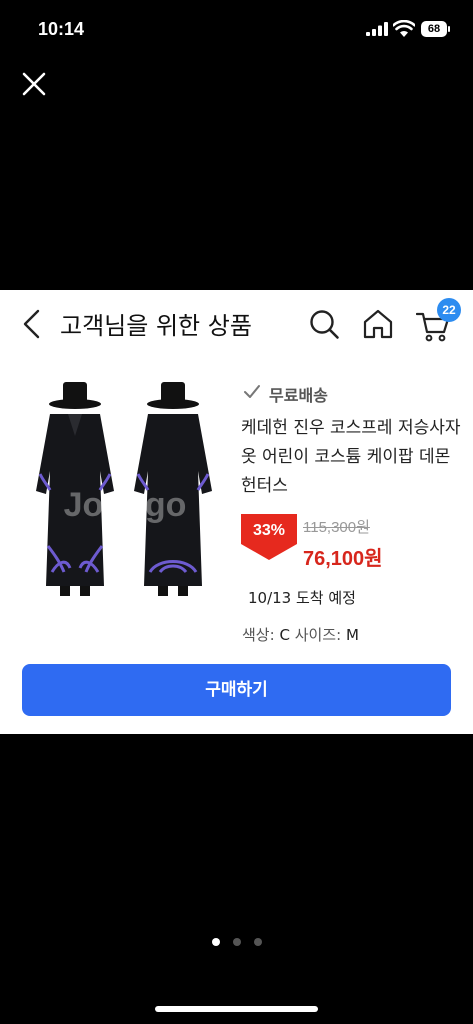 The width and height of the screenshot is (473, 1024). Describe the element at coordinates (343, 559) in the screenshot. I see `sale-price: 76,100원` at that location.